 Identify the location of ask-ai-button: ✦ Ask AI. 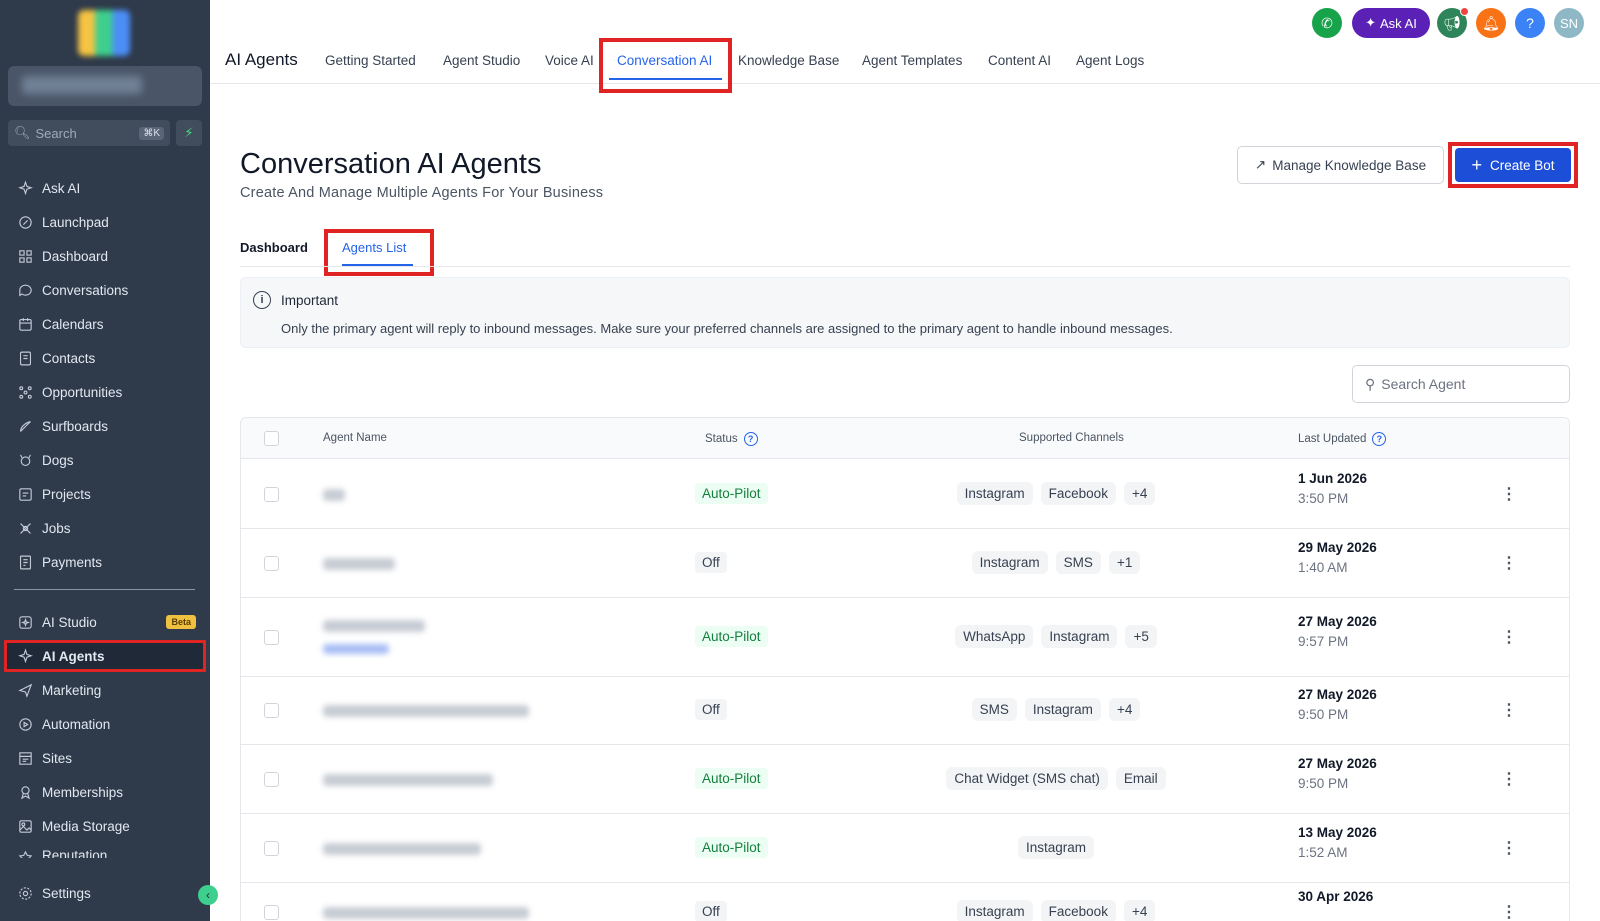
(1391, 23).